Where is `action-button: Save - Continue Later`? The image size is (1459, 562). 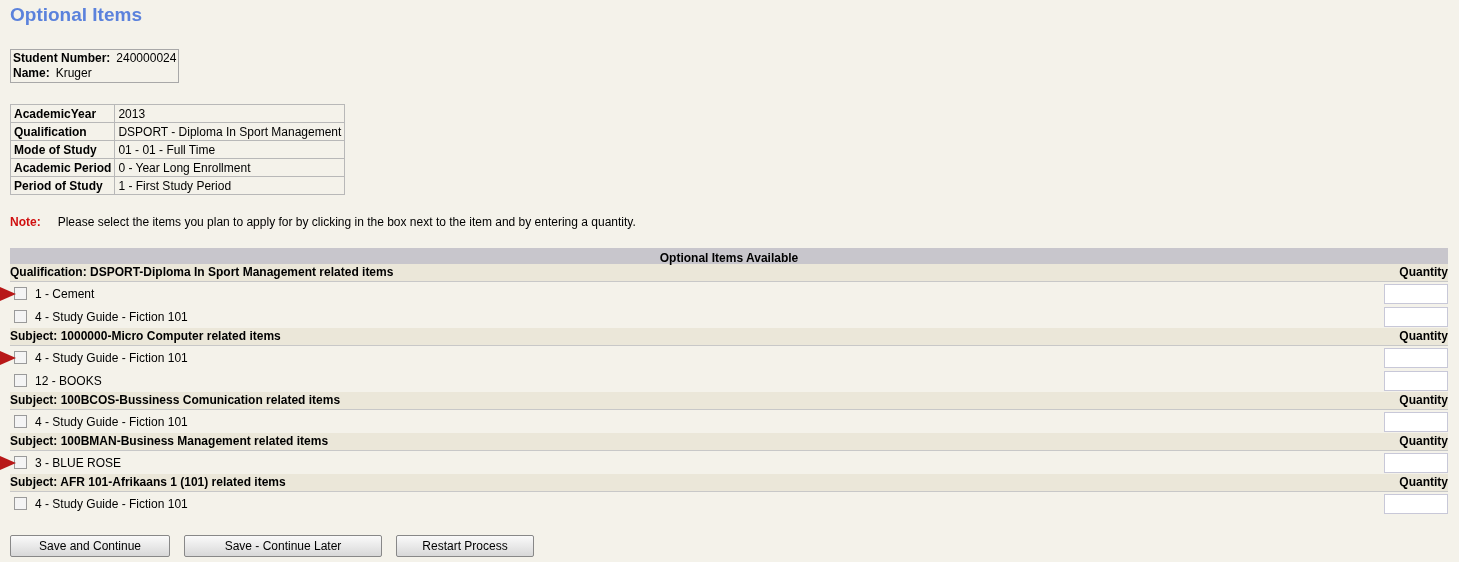 action-button: Save - Continue Later is located at coordinates (283, 546).